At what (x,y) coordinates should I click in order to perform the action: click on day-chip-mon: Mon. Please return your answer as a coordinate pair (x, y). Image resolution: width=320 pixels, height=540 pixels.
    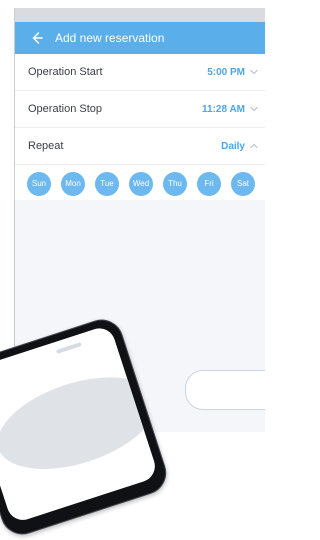
    Looking at the image, I should click on (73, 183).